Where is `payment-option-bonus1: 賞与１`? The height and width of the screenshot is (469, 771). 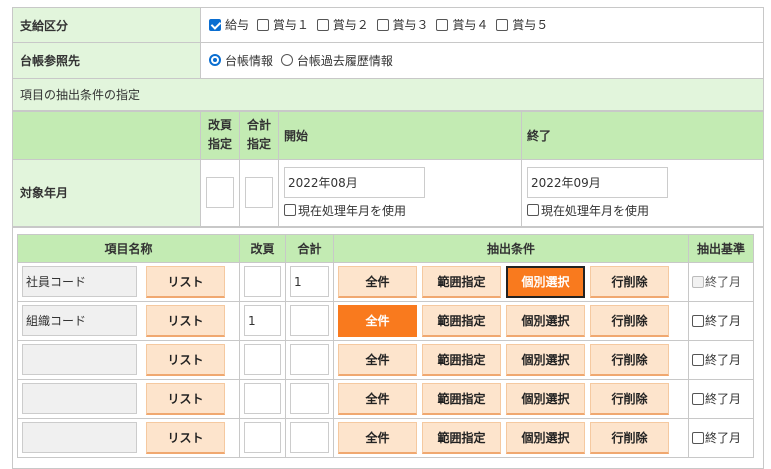 payment-option-bonus1: 賞与１ is located at coordinates (282, 24).